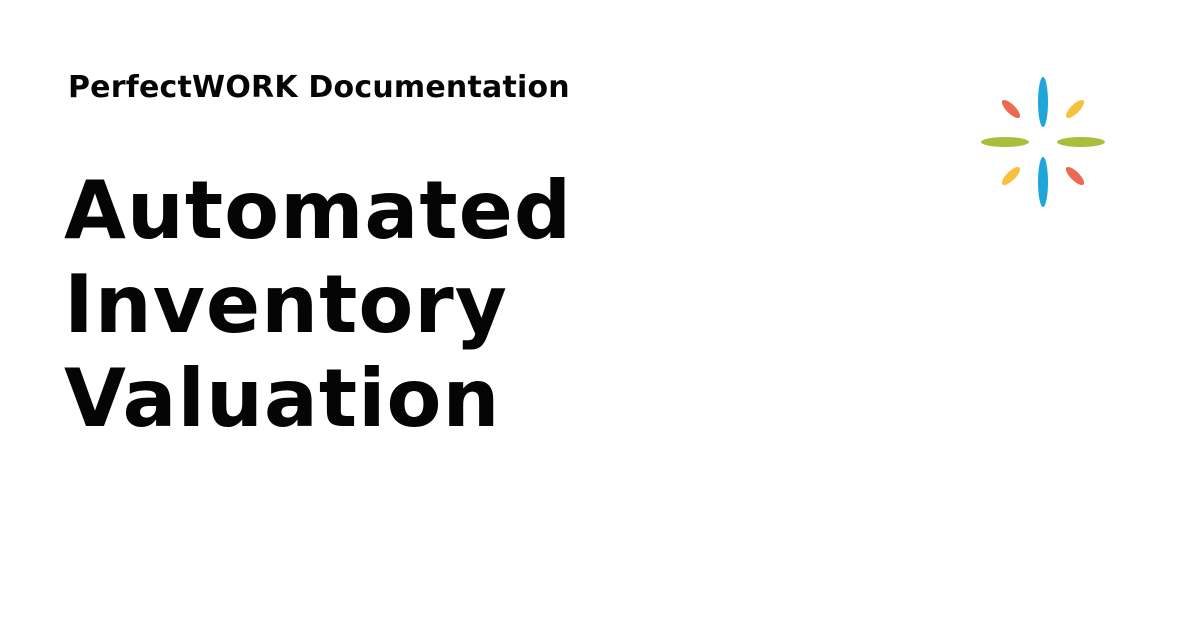  Describe the element at coordinates (286, 304) in the screenshot. I see `title-line-2: Inventory` at that location.